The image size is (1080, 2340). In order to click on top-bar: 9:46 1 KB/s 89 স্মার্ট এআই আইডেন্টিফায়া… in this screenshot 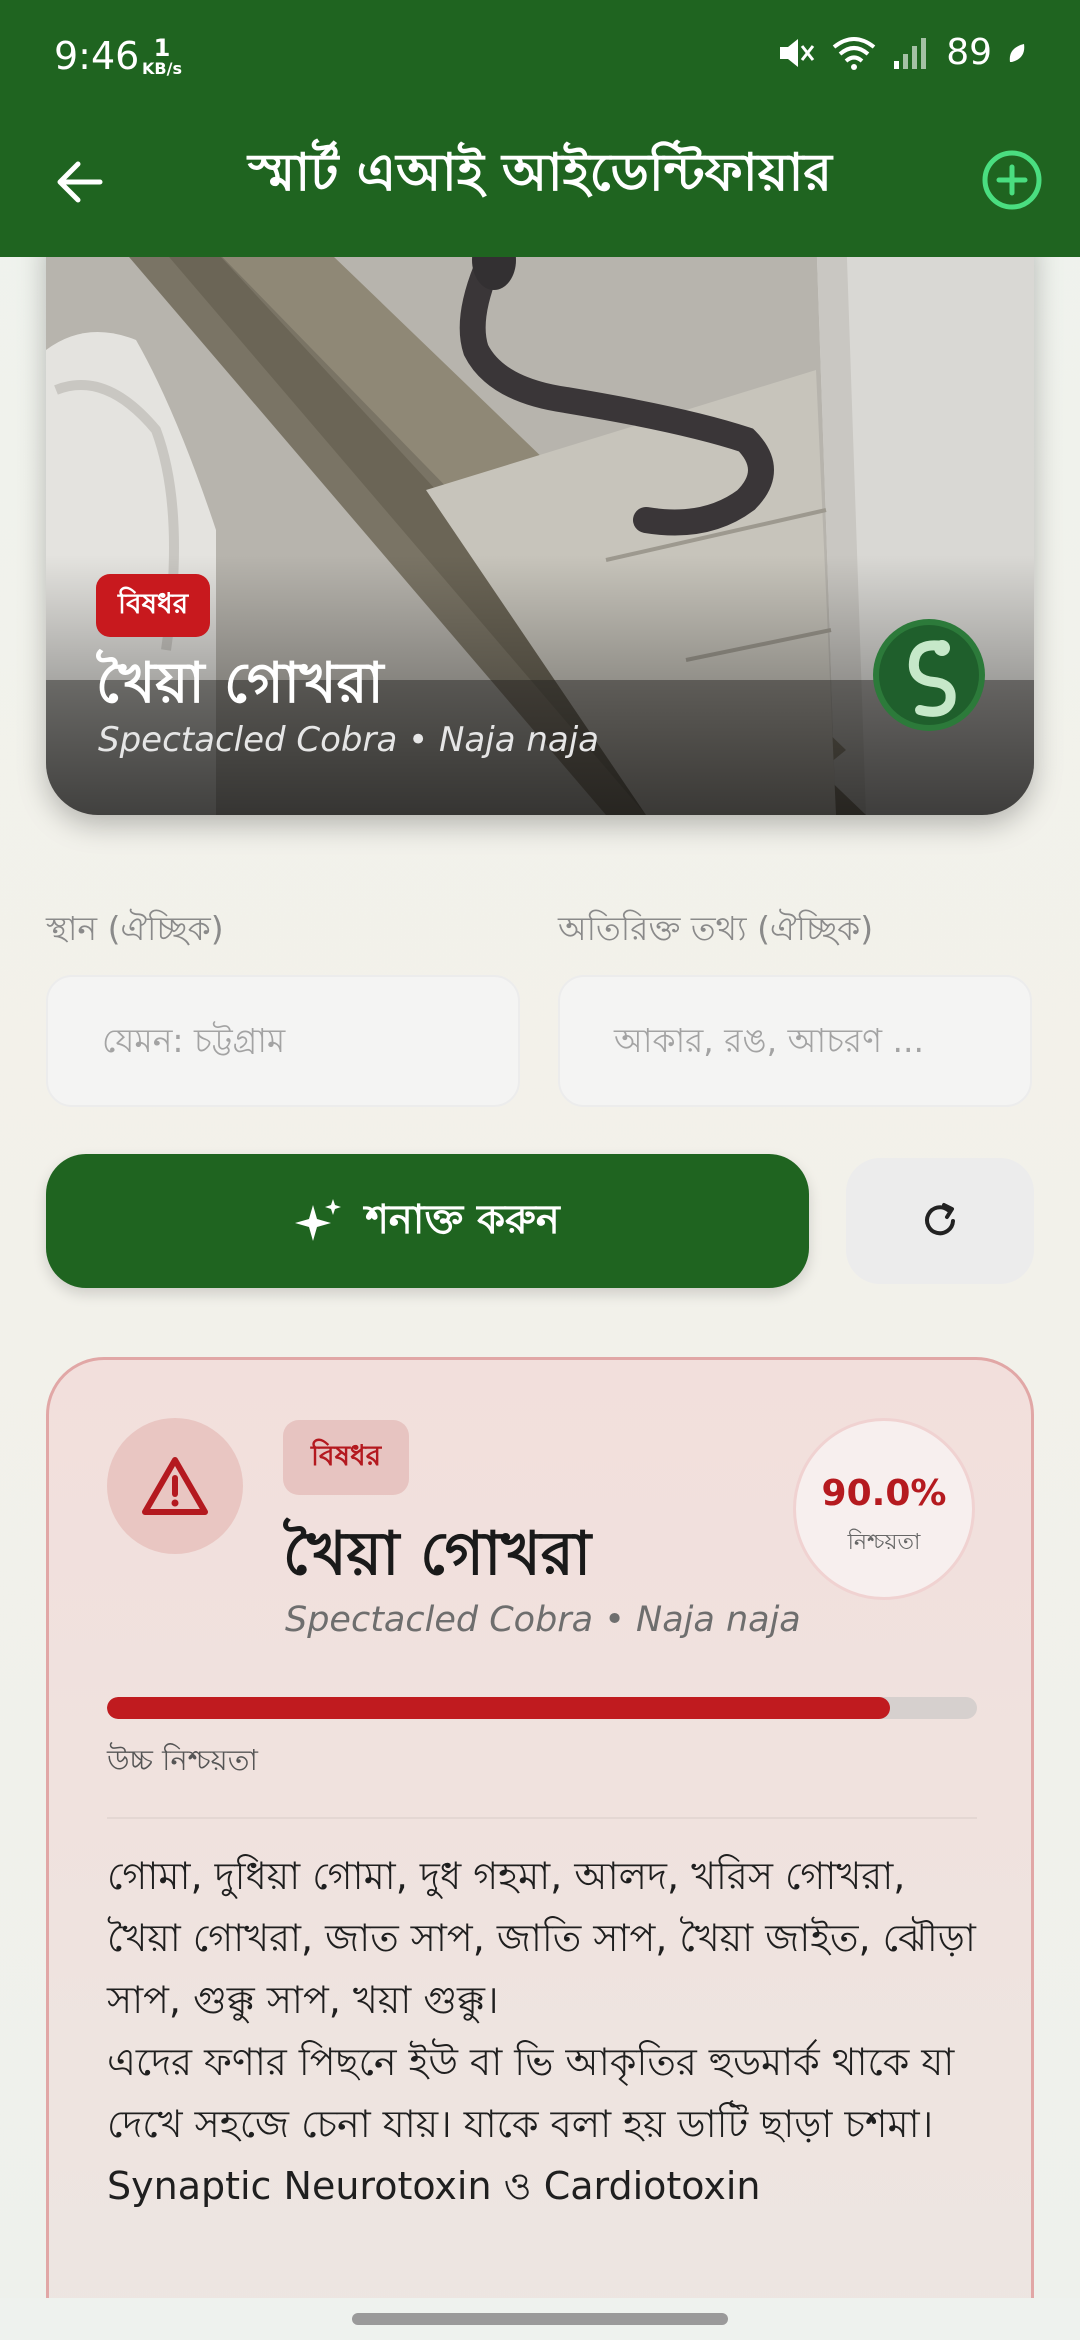, I will do `click(540, 128)`.